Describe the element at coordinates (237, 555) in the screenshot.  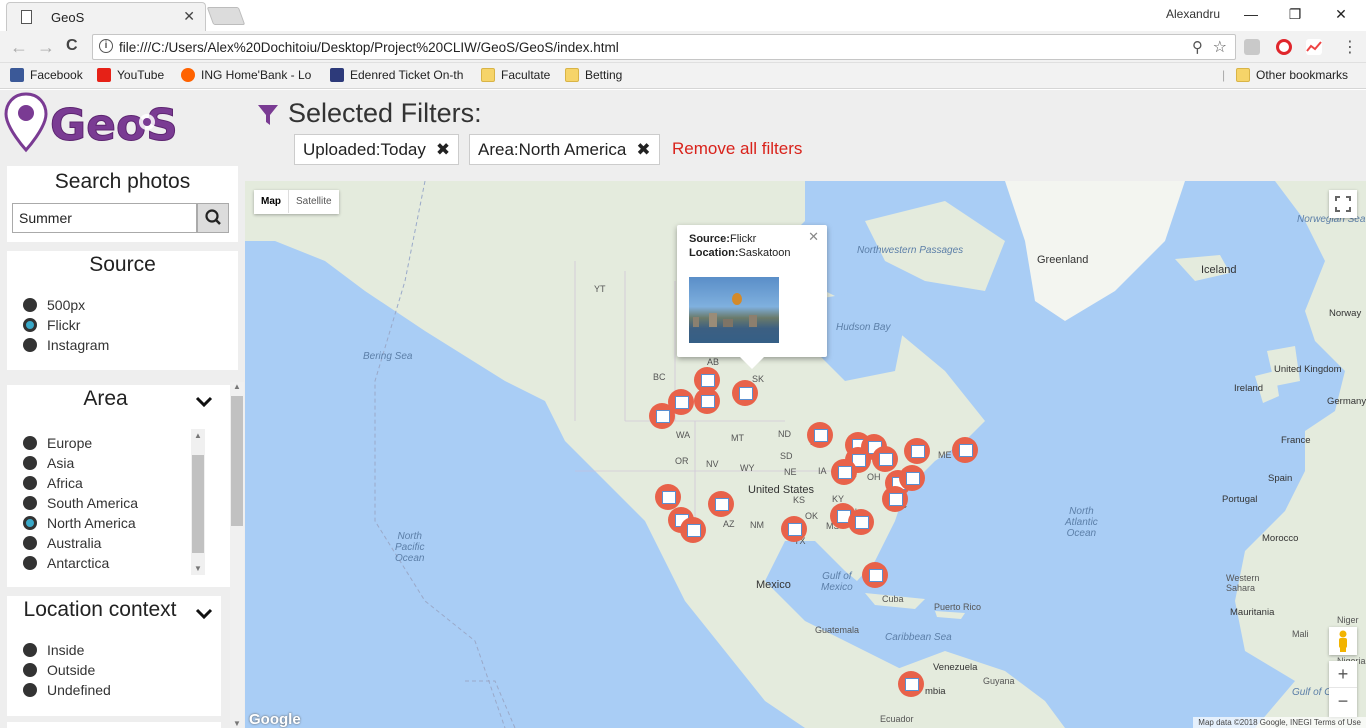
I see `sidebar-scrollbar: ▲ ▼` at that location.